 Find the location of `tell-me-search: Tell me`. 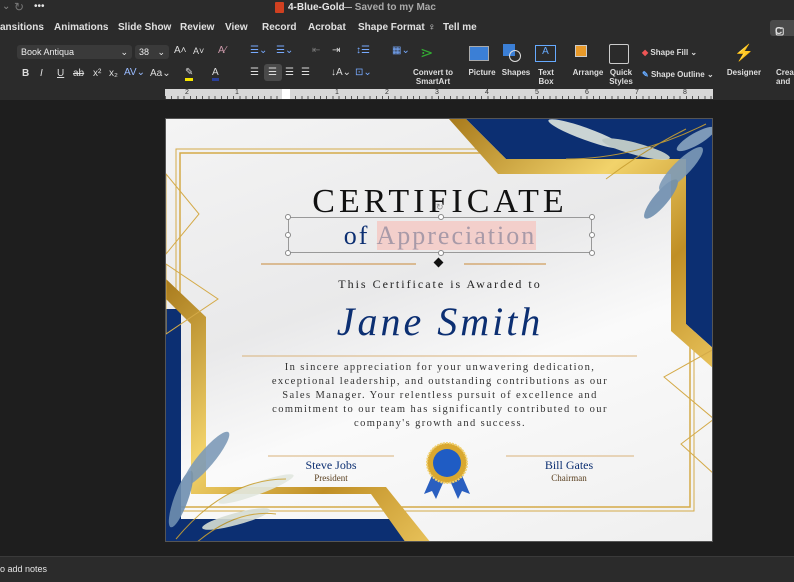

tell-me-search: Tell me is located at coordinates (460, 27).